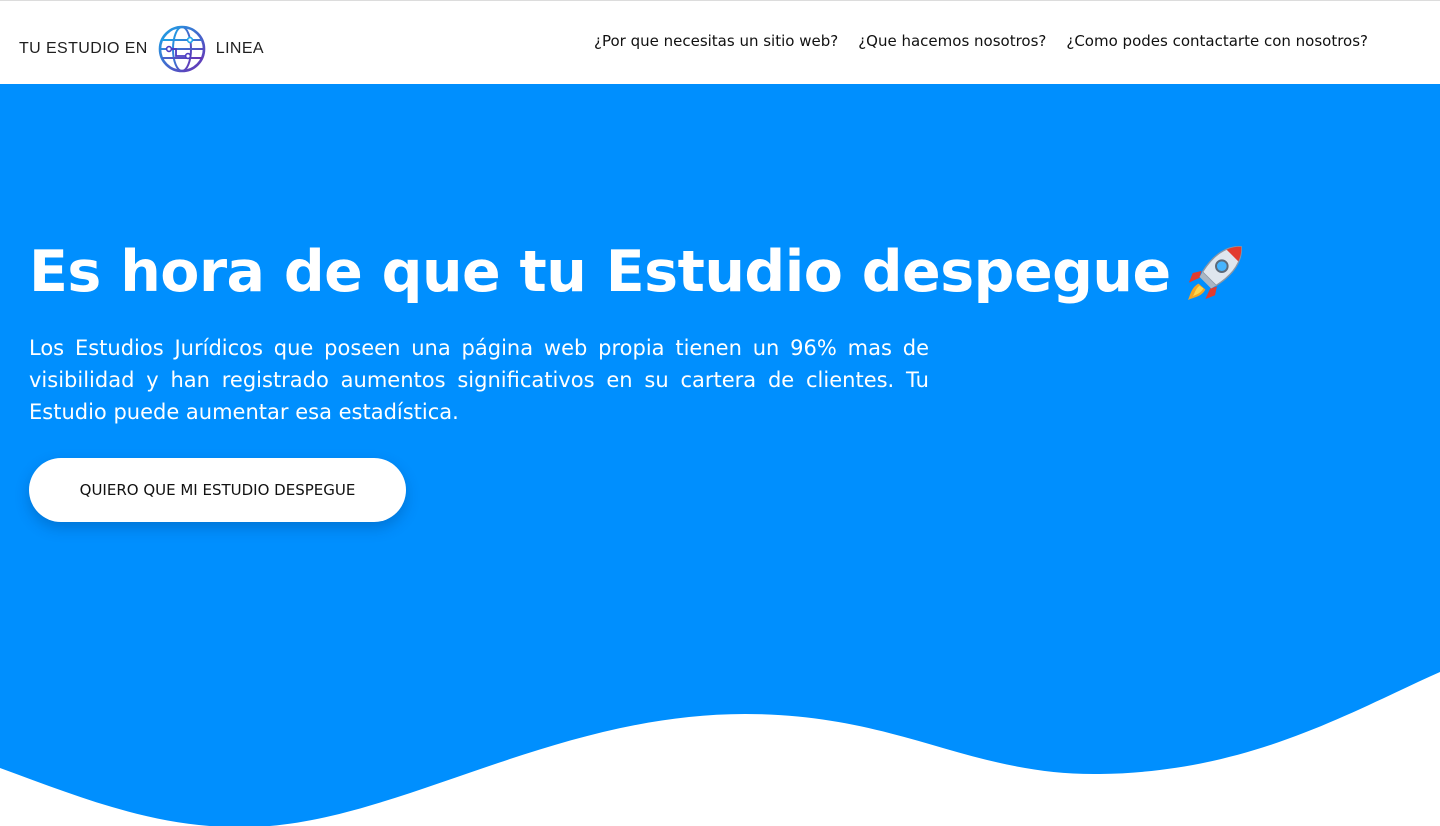  I want to click on hero-title: Es hora de que tu Estudio despegue, so click(638, 272).